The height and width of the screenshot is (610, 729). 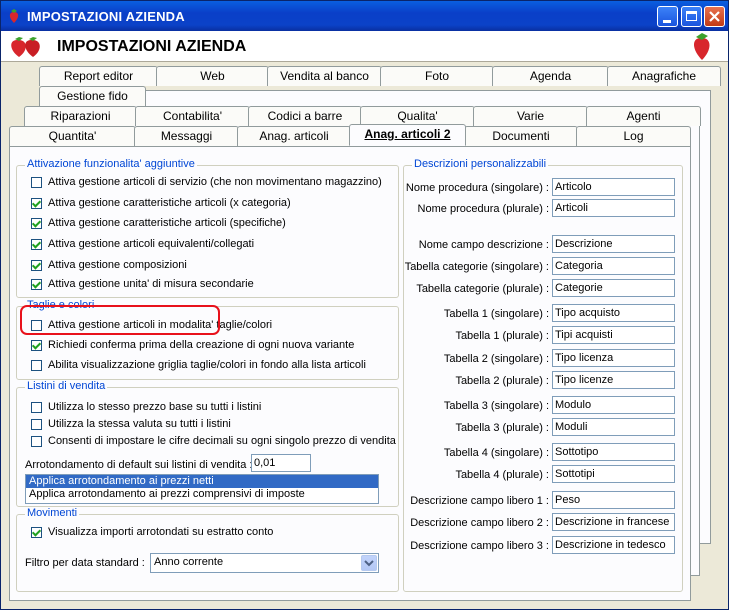 I want to click on row-label: Tabella 4 (plurale) :, so click(x=502, y=475).